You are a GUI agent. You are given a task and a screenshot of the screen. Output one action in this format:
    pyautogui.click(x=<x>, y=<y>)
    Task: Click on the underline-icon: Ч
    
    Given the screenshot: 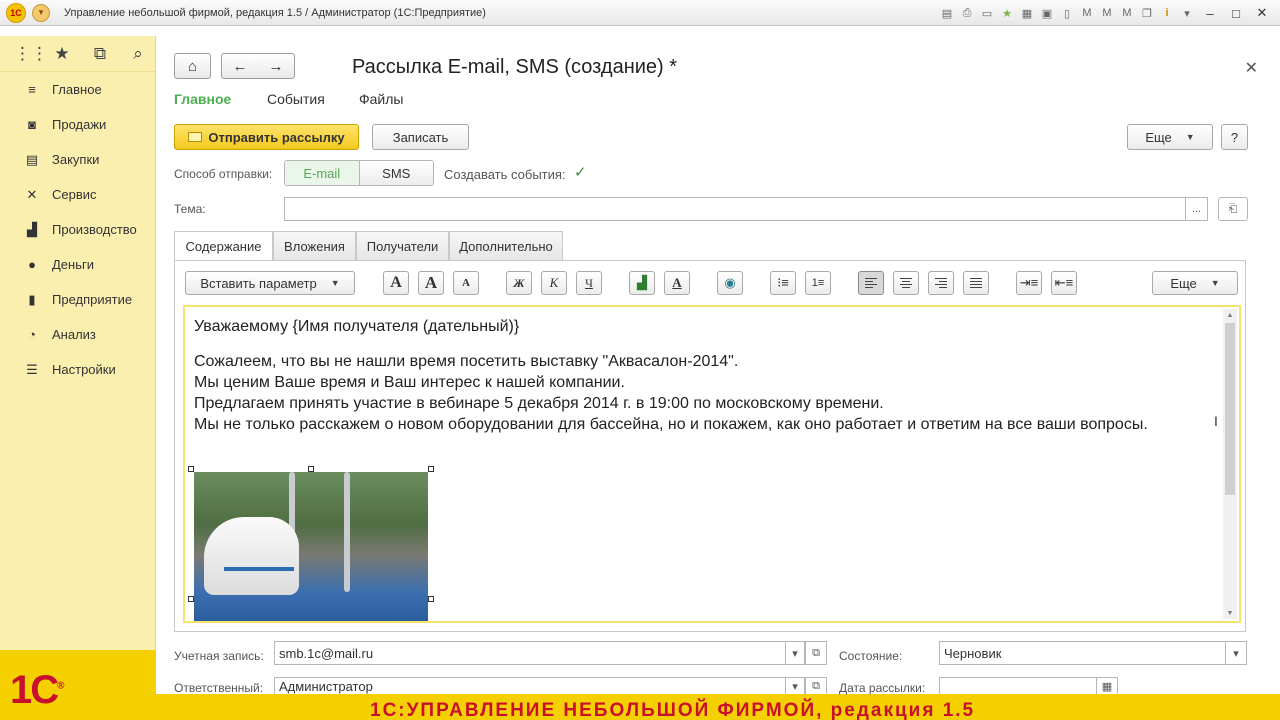 What is the action you would take?
    pyautogui.click(x=589, y=283)
    